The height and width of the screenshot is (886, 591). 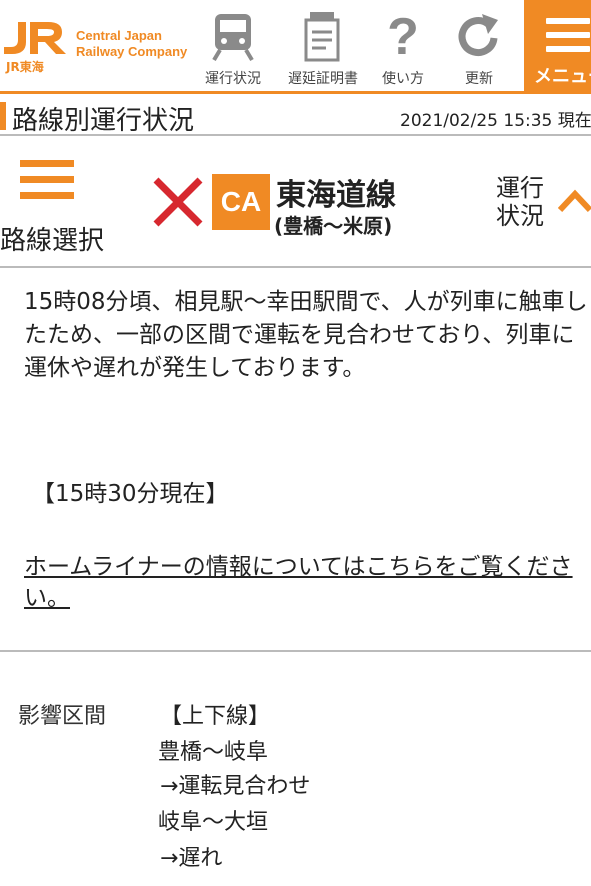 What do you see at coordinates (562, 76) in the screenshot?
I see `menu-label: メニュー` at bounding box center [562, 76].